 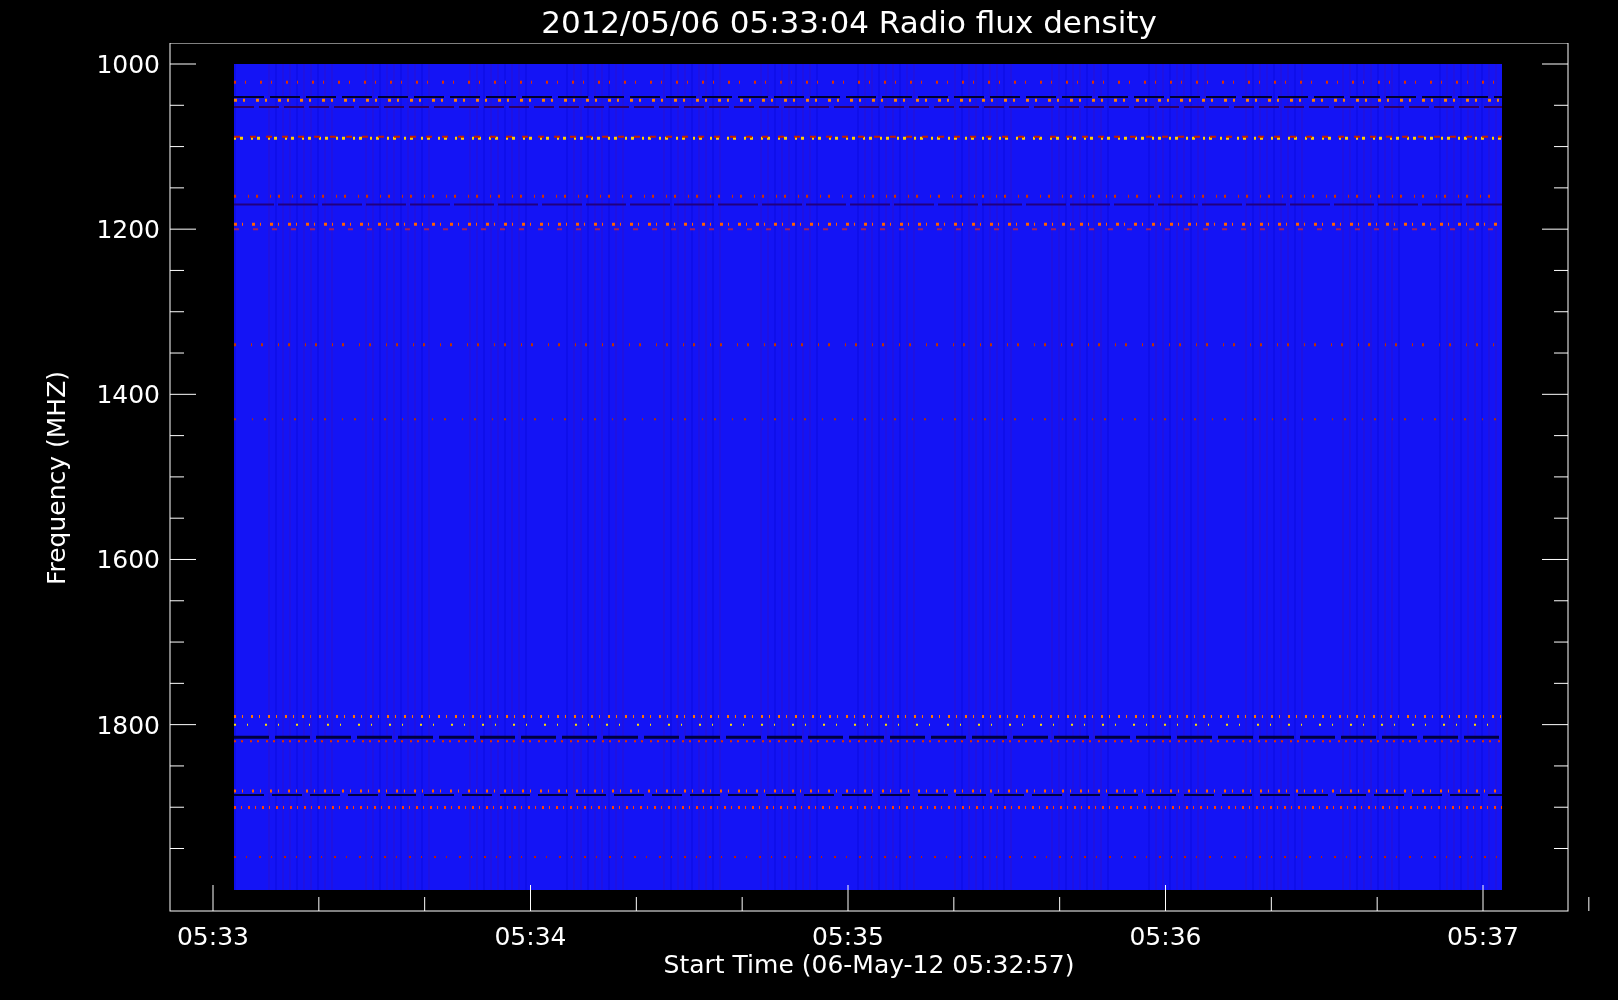 I want to click on x-tick-label: 05:37, so click(x=1483, y=936).